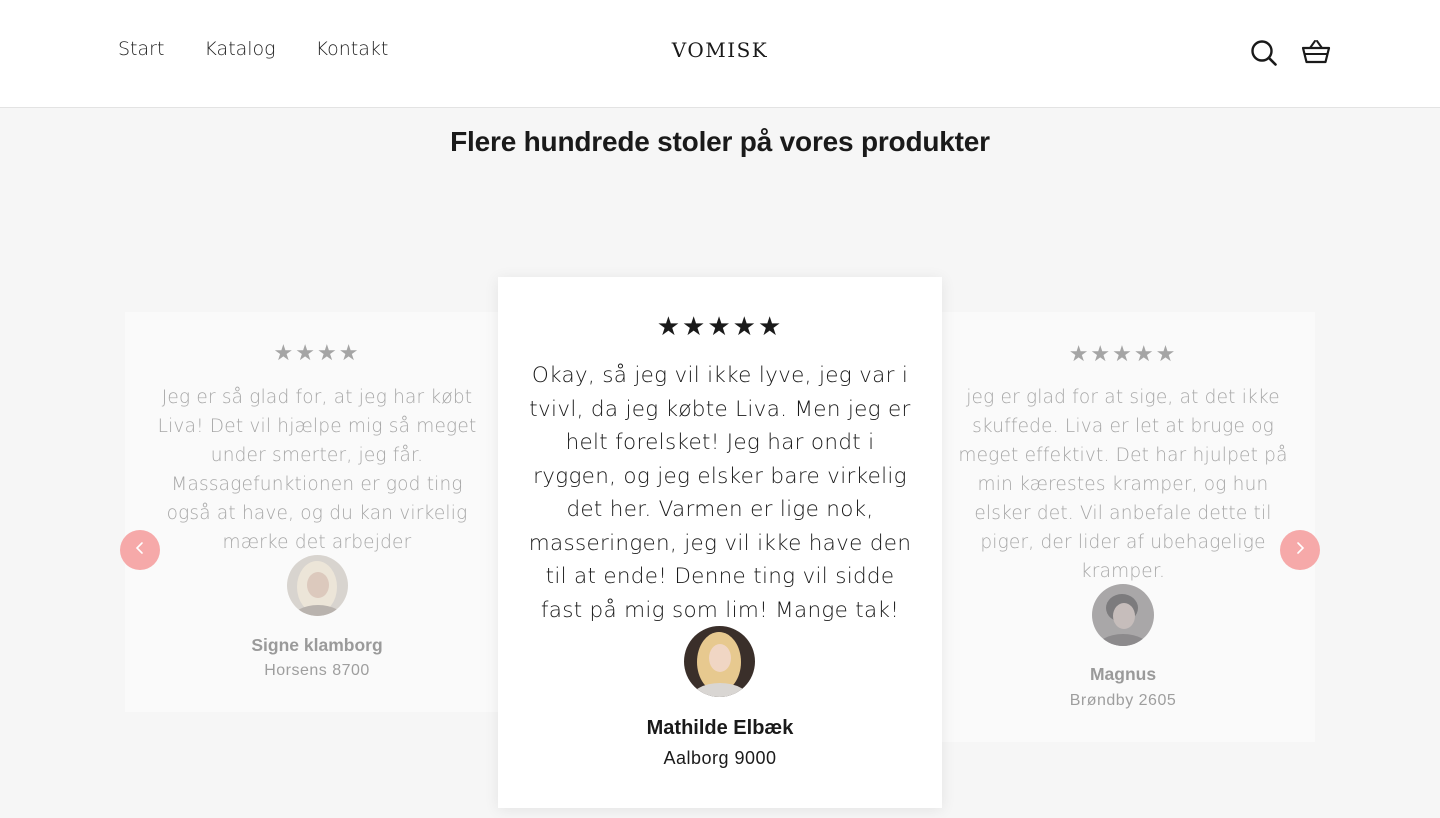  I want to click on search-icon, so click(1264, 52).